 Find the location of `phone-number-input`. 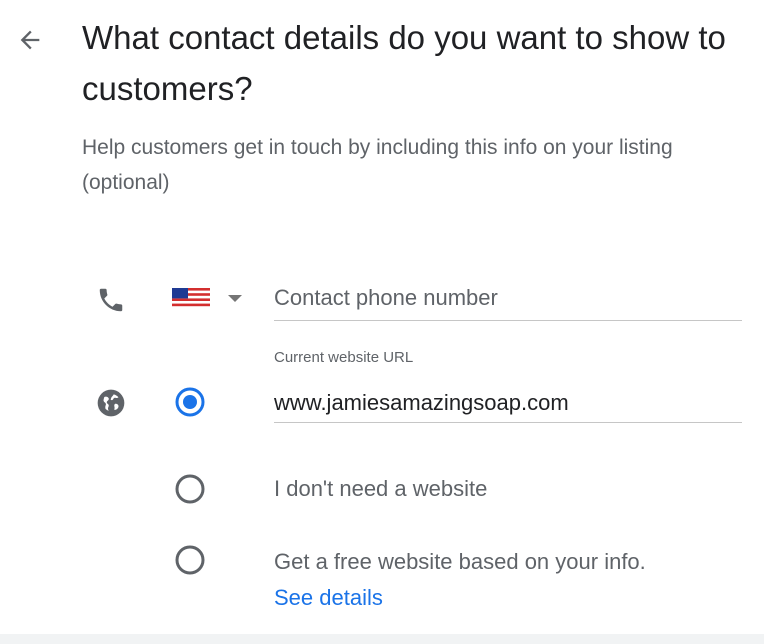

phone-number-input is located at coordinates (508, 298).